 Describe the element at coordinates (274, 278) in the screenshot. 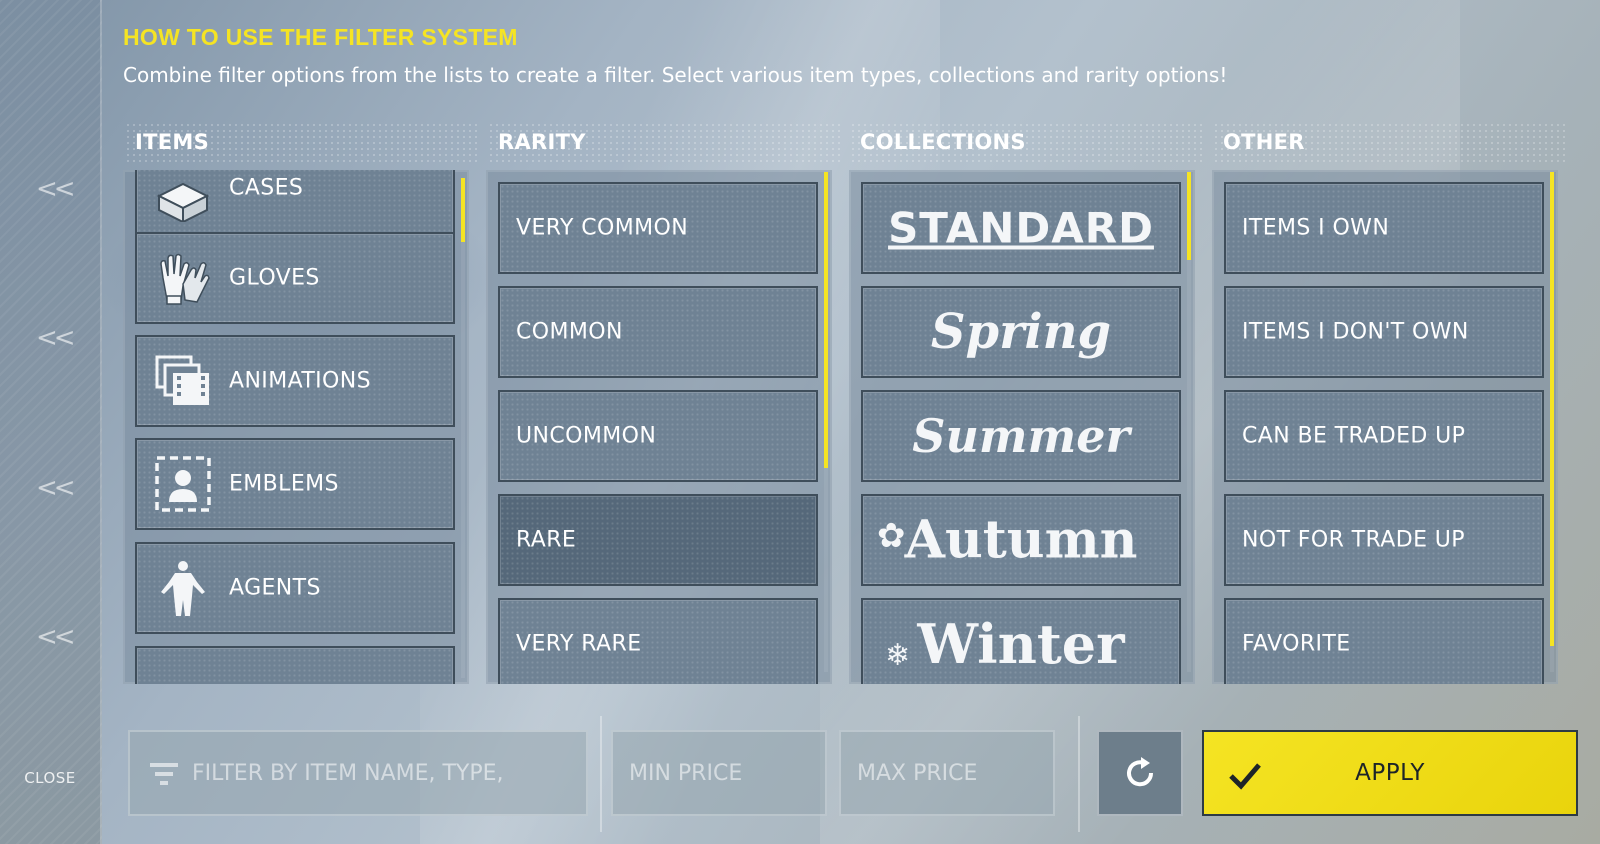

I see `item-type-label: GLOVES` at that location.